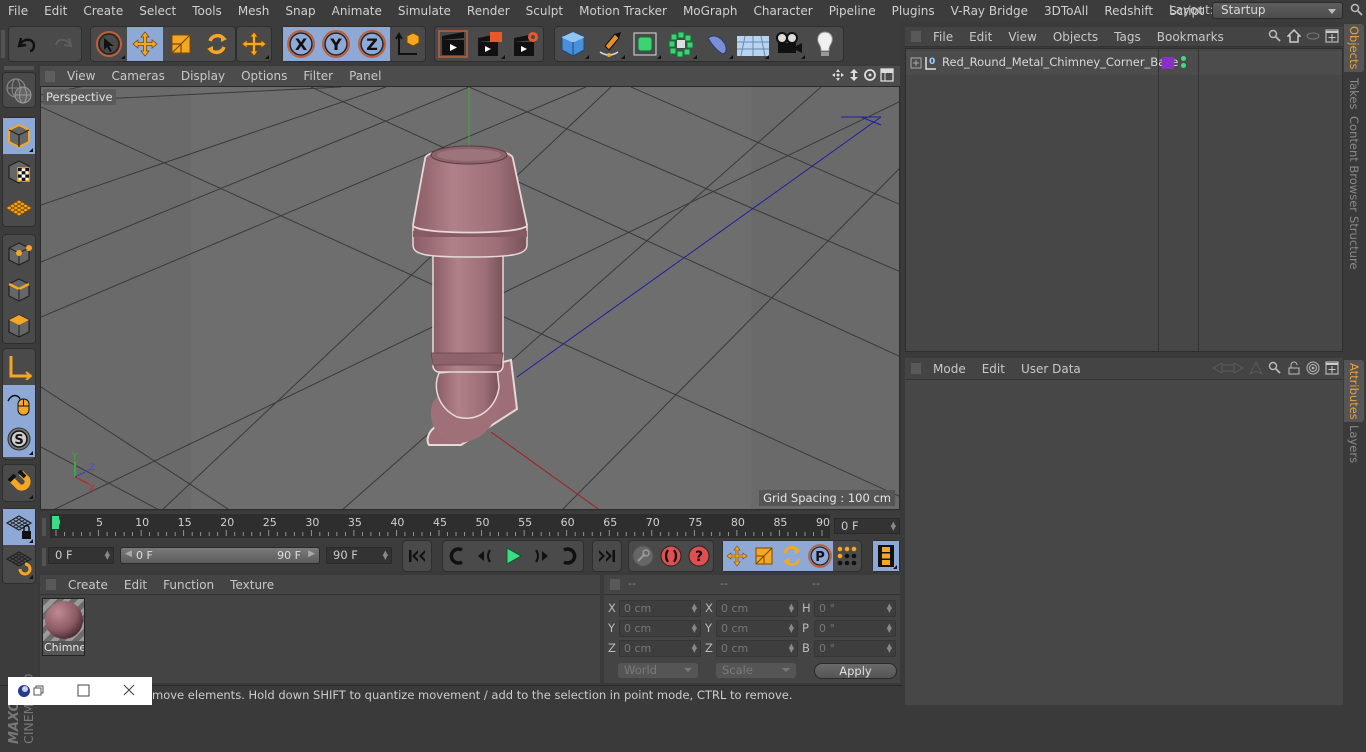 The image size is (1366, 752). Describe the element at coordinates (19, 253) in the screenshot. I see `points-mode-button` at that location.